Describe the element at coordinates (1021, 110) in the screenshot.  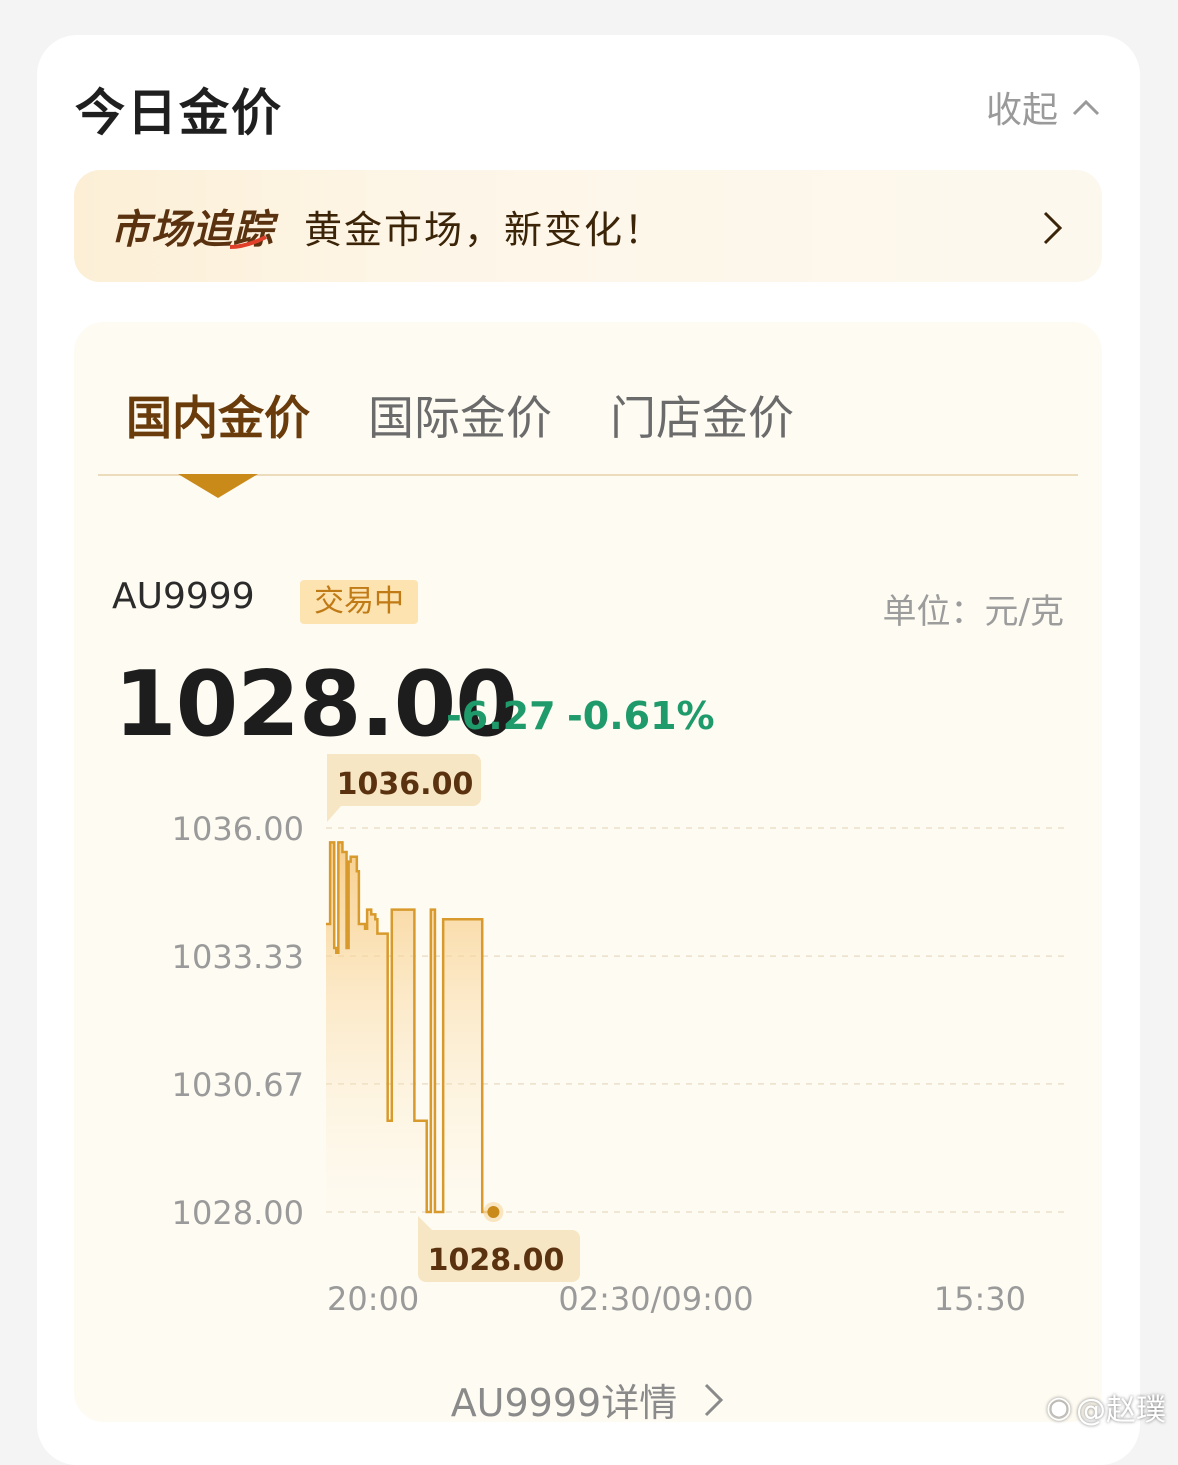
I see `collapse-label: 收起` at that location.